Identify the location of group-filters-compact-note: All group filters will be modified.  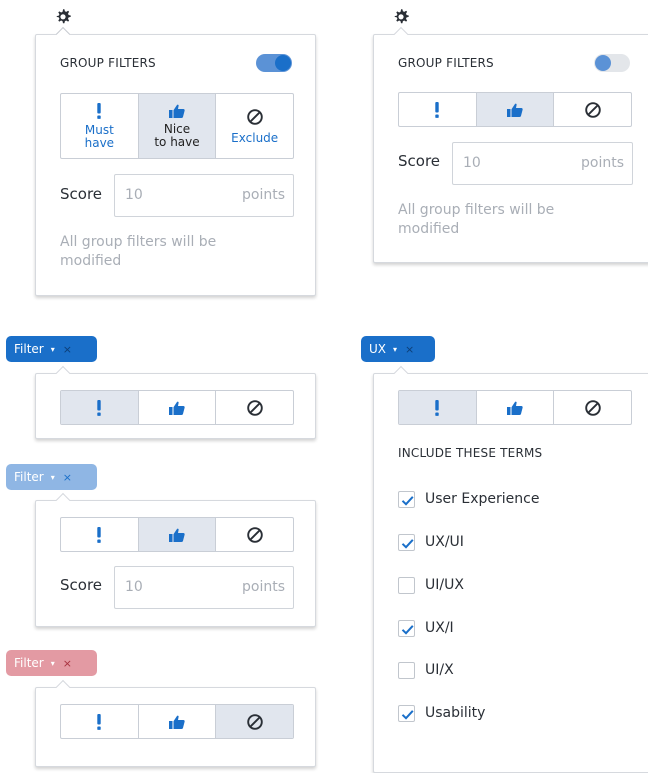
(476, 219).